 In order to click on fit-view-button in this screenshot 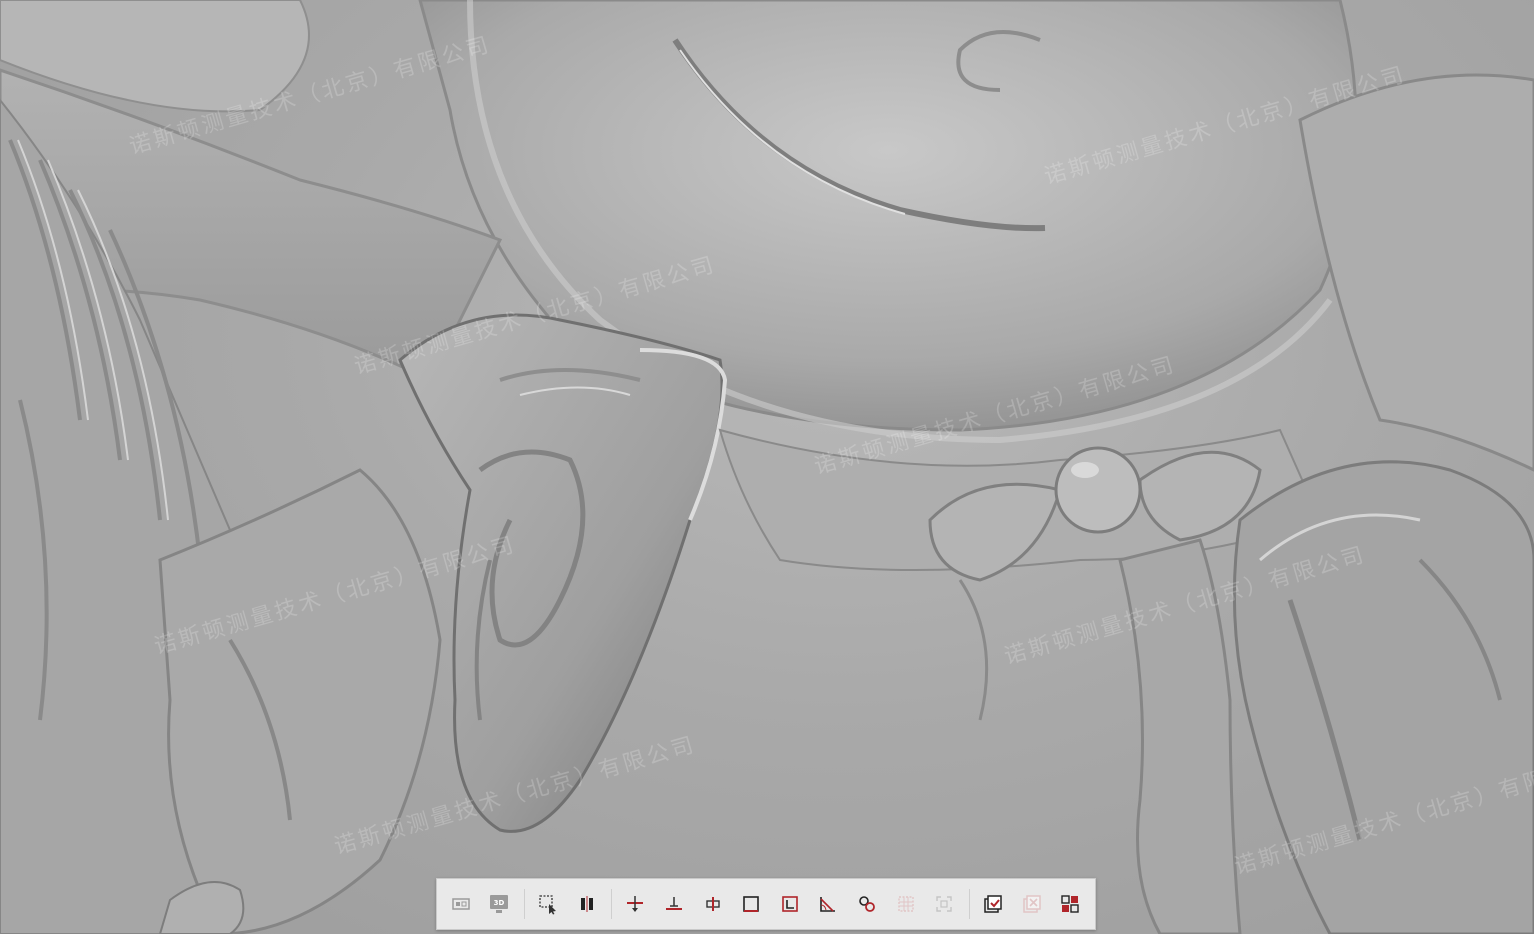, I will do `click(944, 904)`.